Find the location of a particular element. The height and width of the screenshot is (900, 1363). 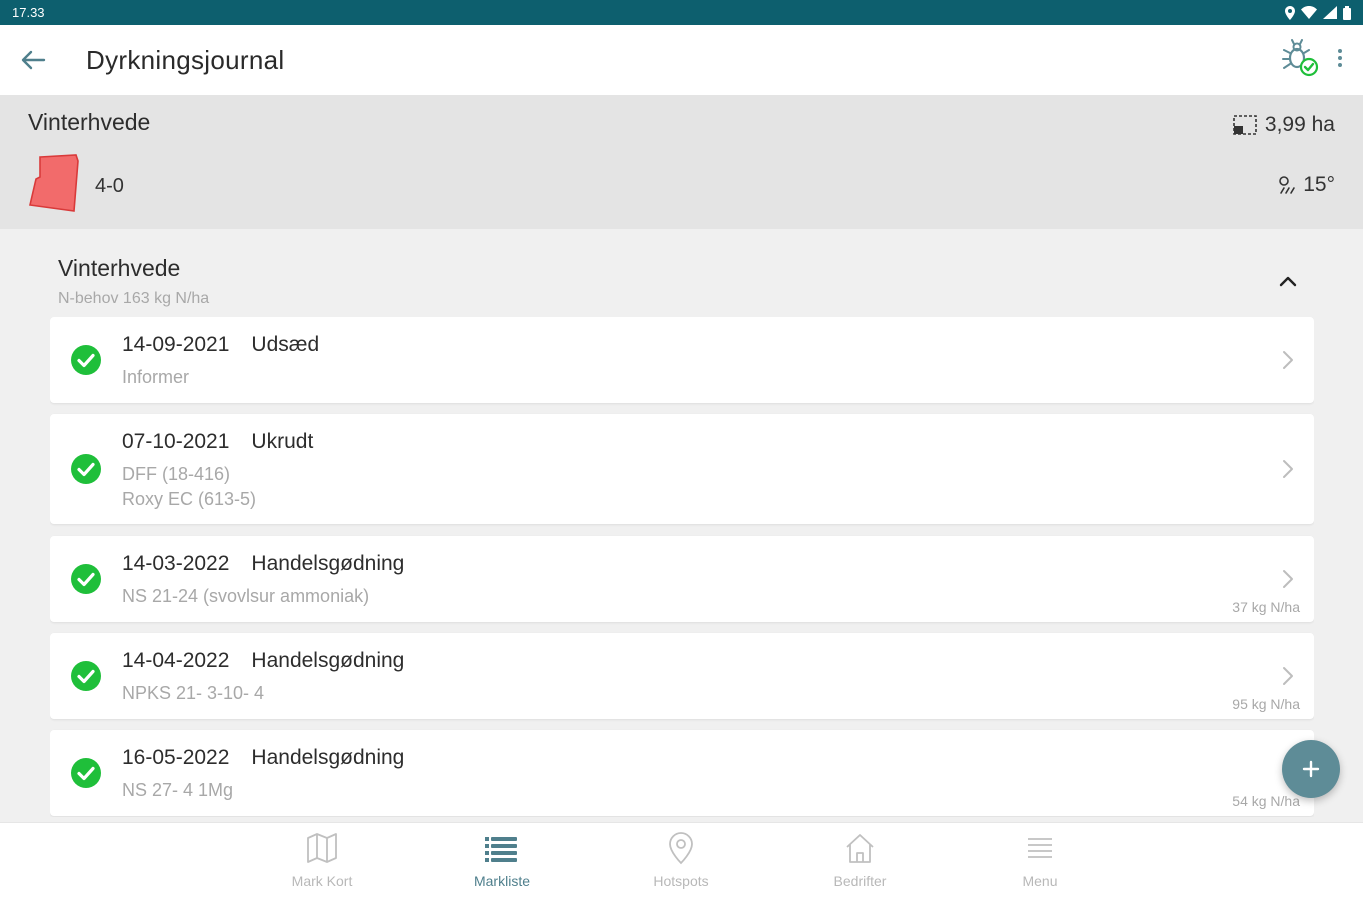

add-task-button is located at coordinates (1311, 769).